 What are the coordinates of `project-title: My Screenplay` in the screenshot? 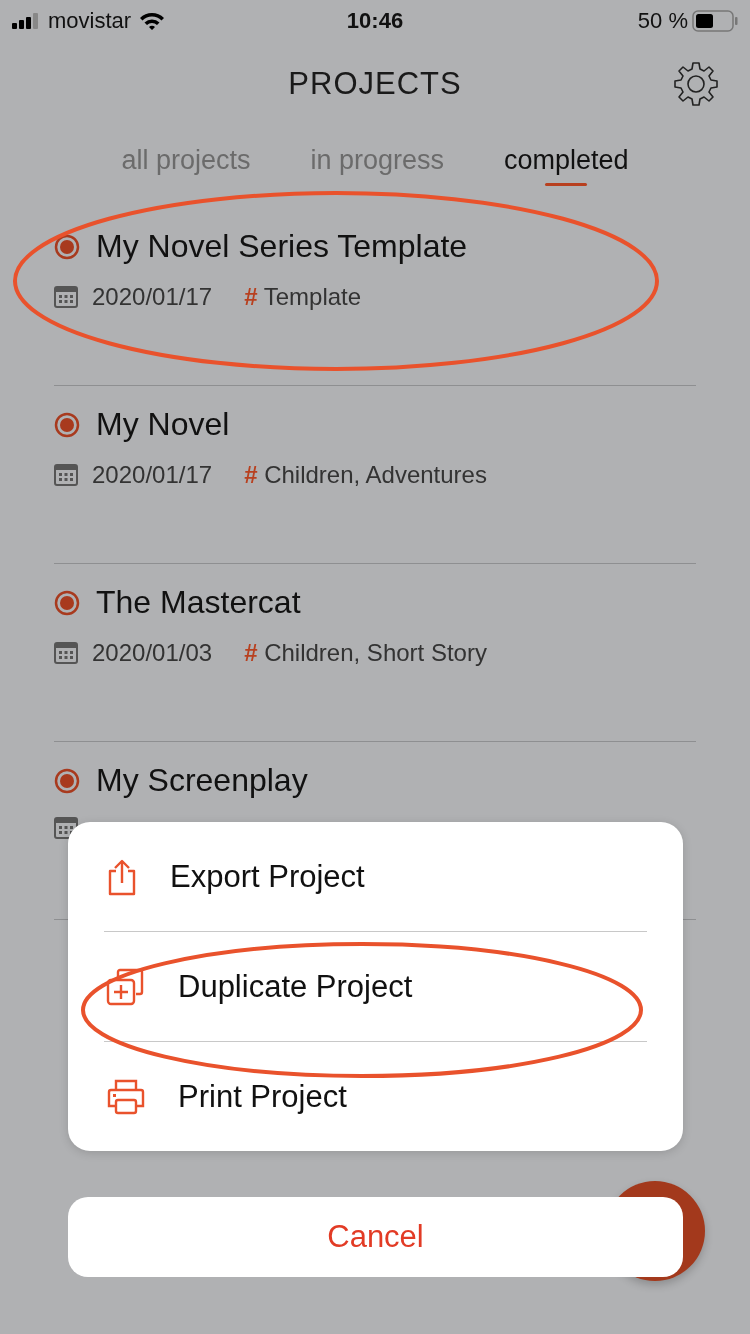 It's located at (202, 780).